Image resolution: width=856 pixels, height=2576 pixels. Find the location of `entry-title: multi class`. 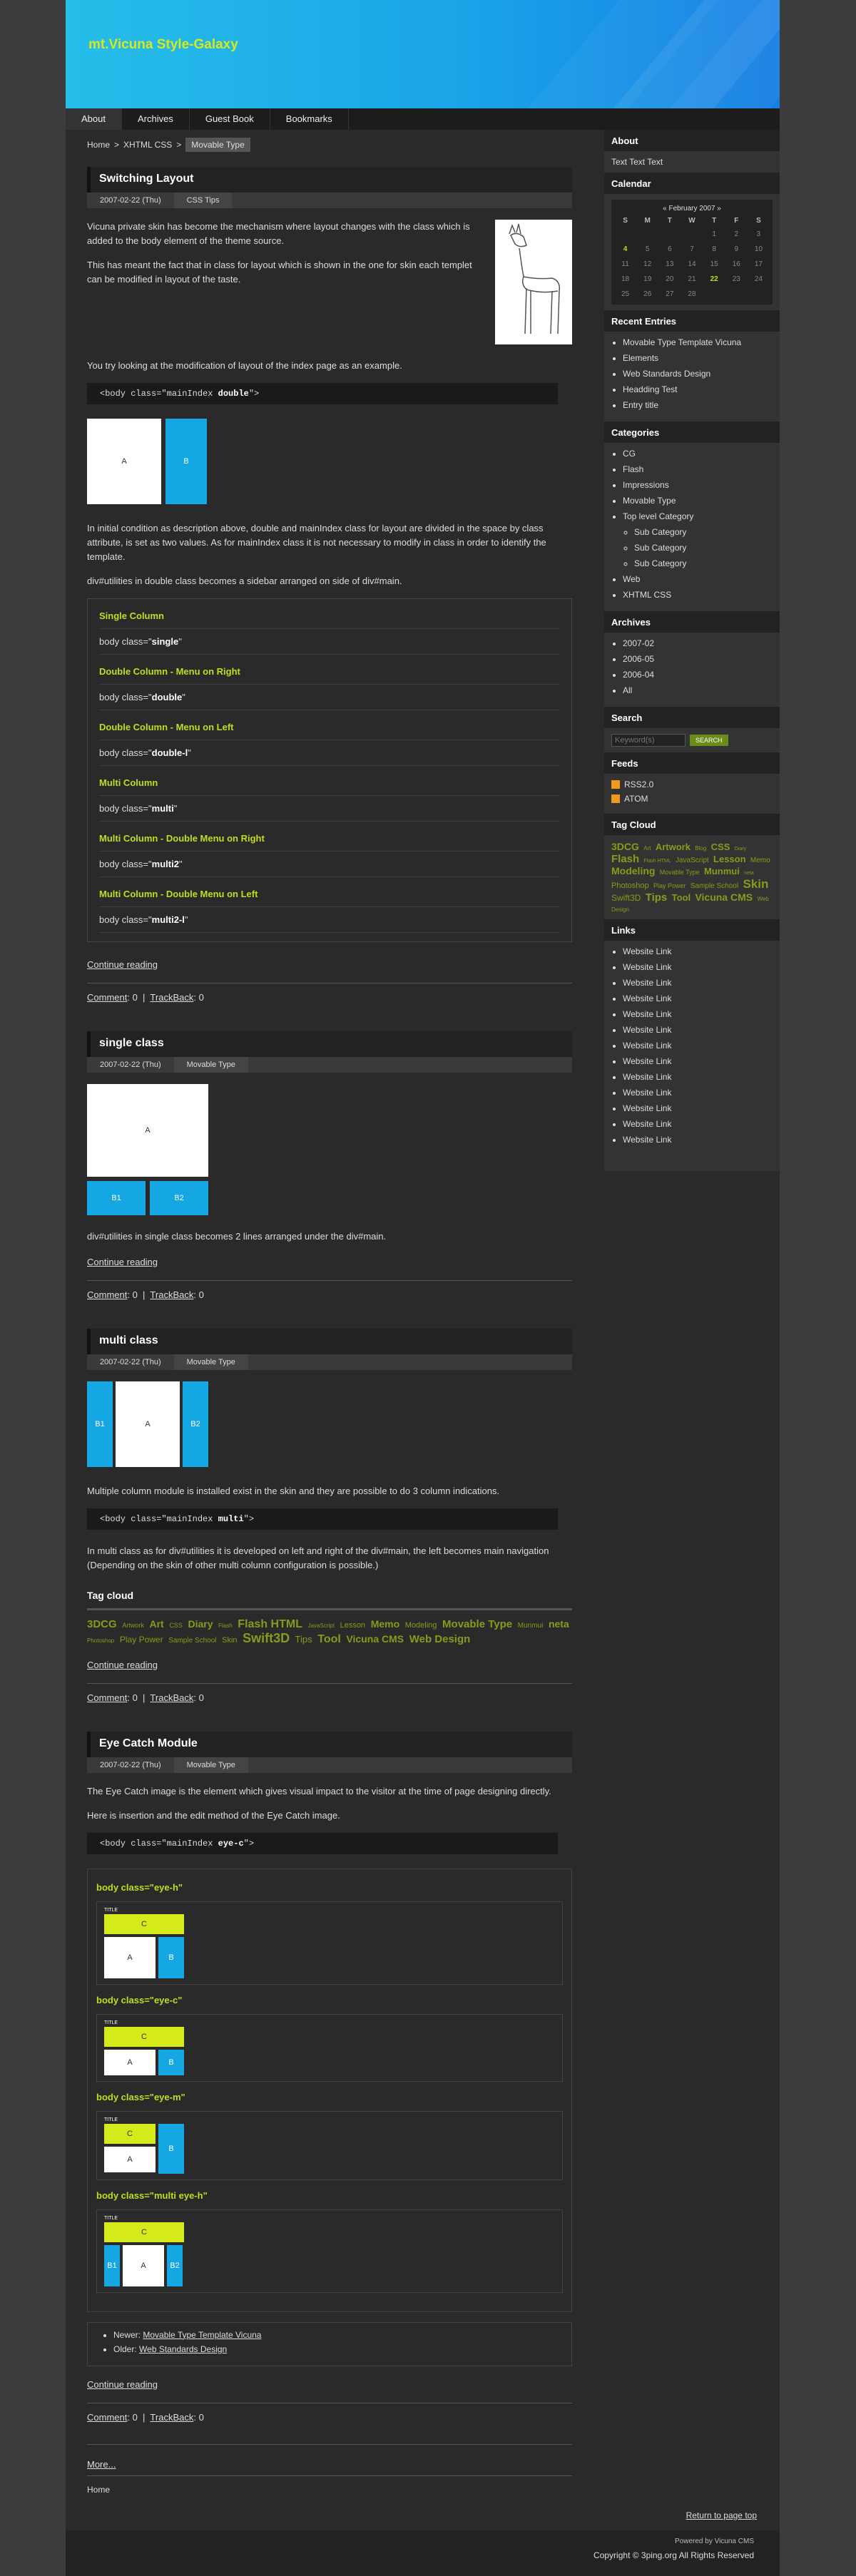

entry-title: multi class is located at coordinates (329, 1341).